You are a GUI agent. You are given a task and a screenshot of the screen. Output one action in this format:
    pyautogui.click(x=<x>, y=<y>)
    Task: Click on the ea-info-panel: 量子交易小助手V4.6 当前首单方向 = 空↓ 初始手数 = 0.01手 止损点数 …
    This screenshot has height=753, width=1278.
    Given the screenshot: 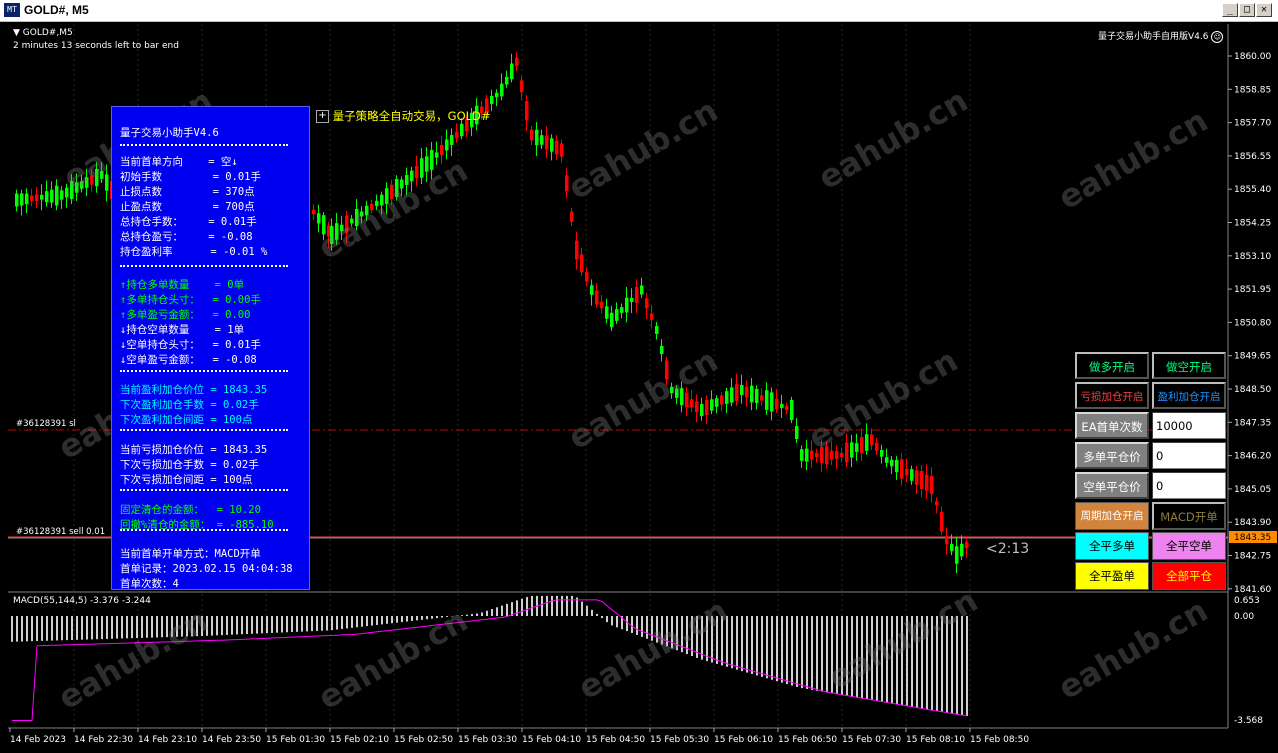 What is the action you would take?
    pyautogui.click(x=210, y=348)
    